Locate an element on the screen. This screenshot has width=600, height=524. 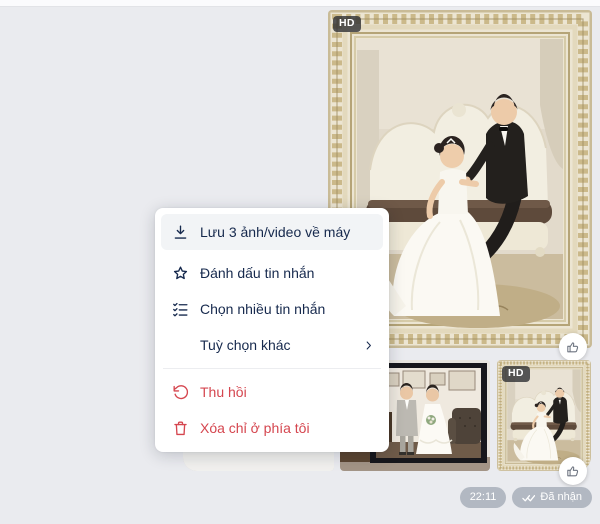
menu-item-recall: Thu hồi is located at coordinates (272, 392).